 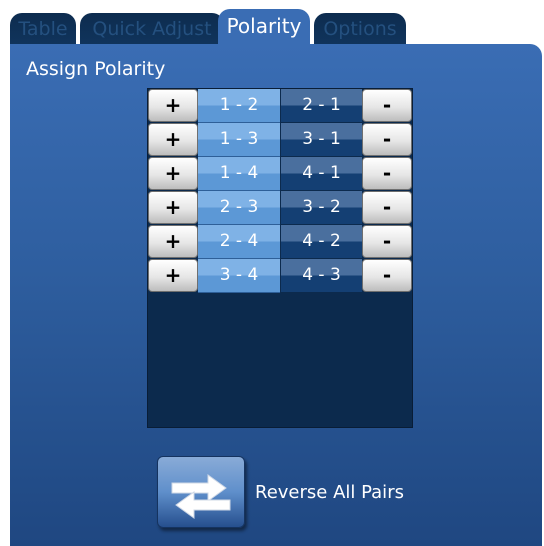 What do you see at coordinates (43, 29) in the screenshot?
I see `tab-table: Table` at bounding box center [43, 29].